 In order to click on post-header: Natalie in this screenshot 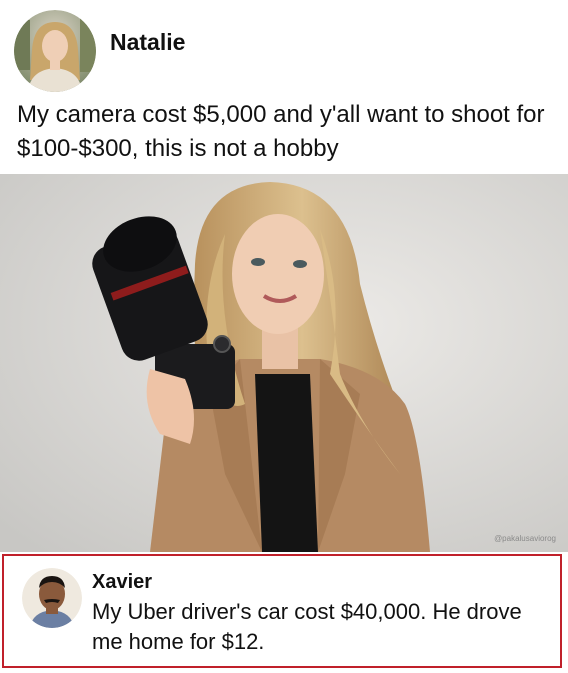, I will do `click(99, 51)`.